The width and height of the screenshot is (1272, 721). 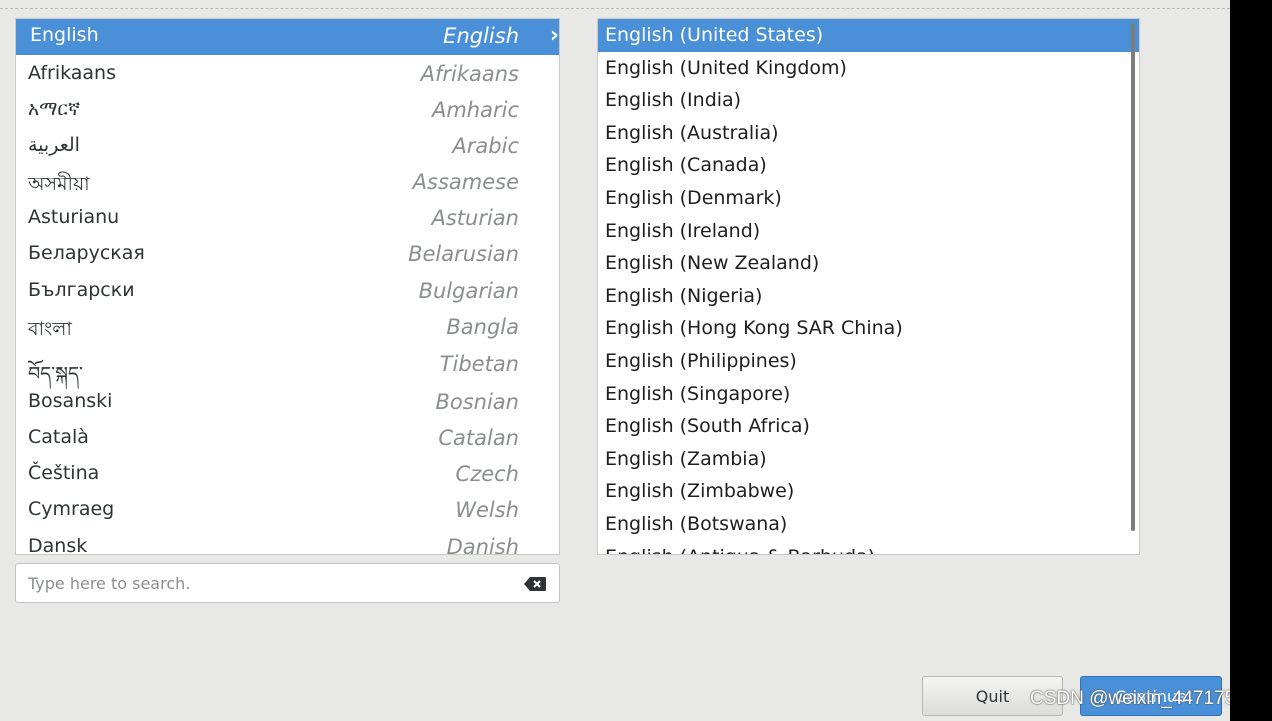 What do you see at coordinates (868, 361) in the screenshot?
I see `locale-row: English (Philippines)` at bounding box center [868, 361].